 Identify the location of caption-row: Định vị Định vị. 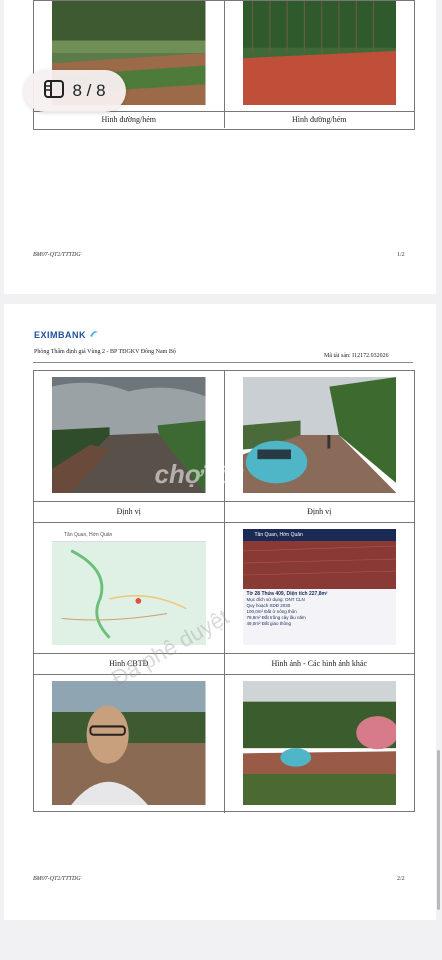
(224, 512).